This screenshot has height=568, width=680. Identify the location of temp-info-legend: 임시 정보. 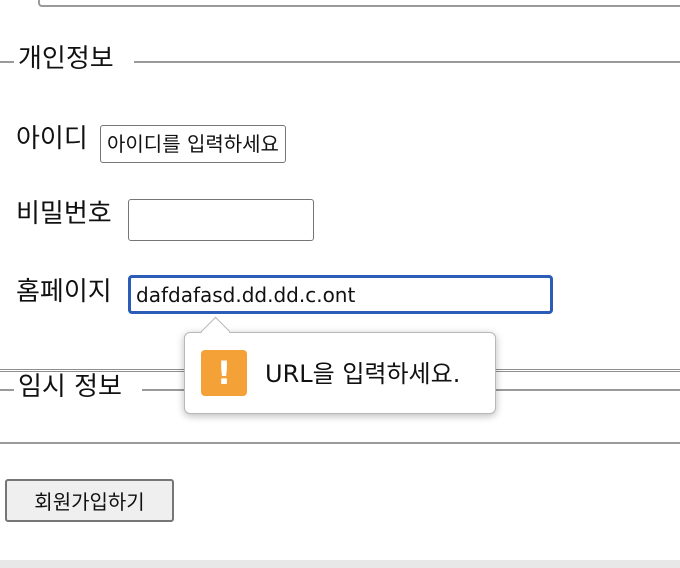
(70, 387).